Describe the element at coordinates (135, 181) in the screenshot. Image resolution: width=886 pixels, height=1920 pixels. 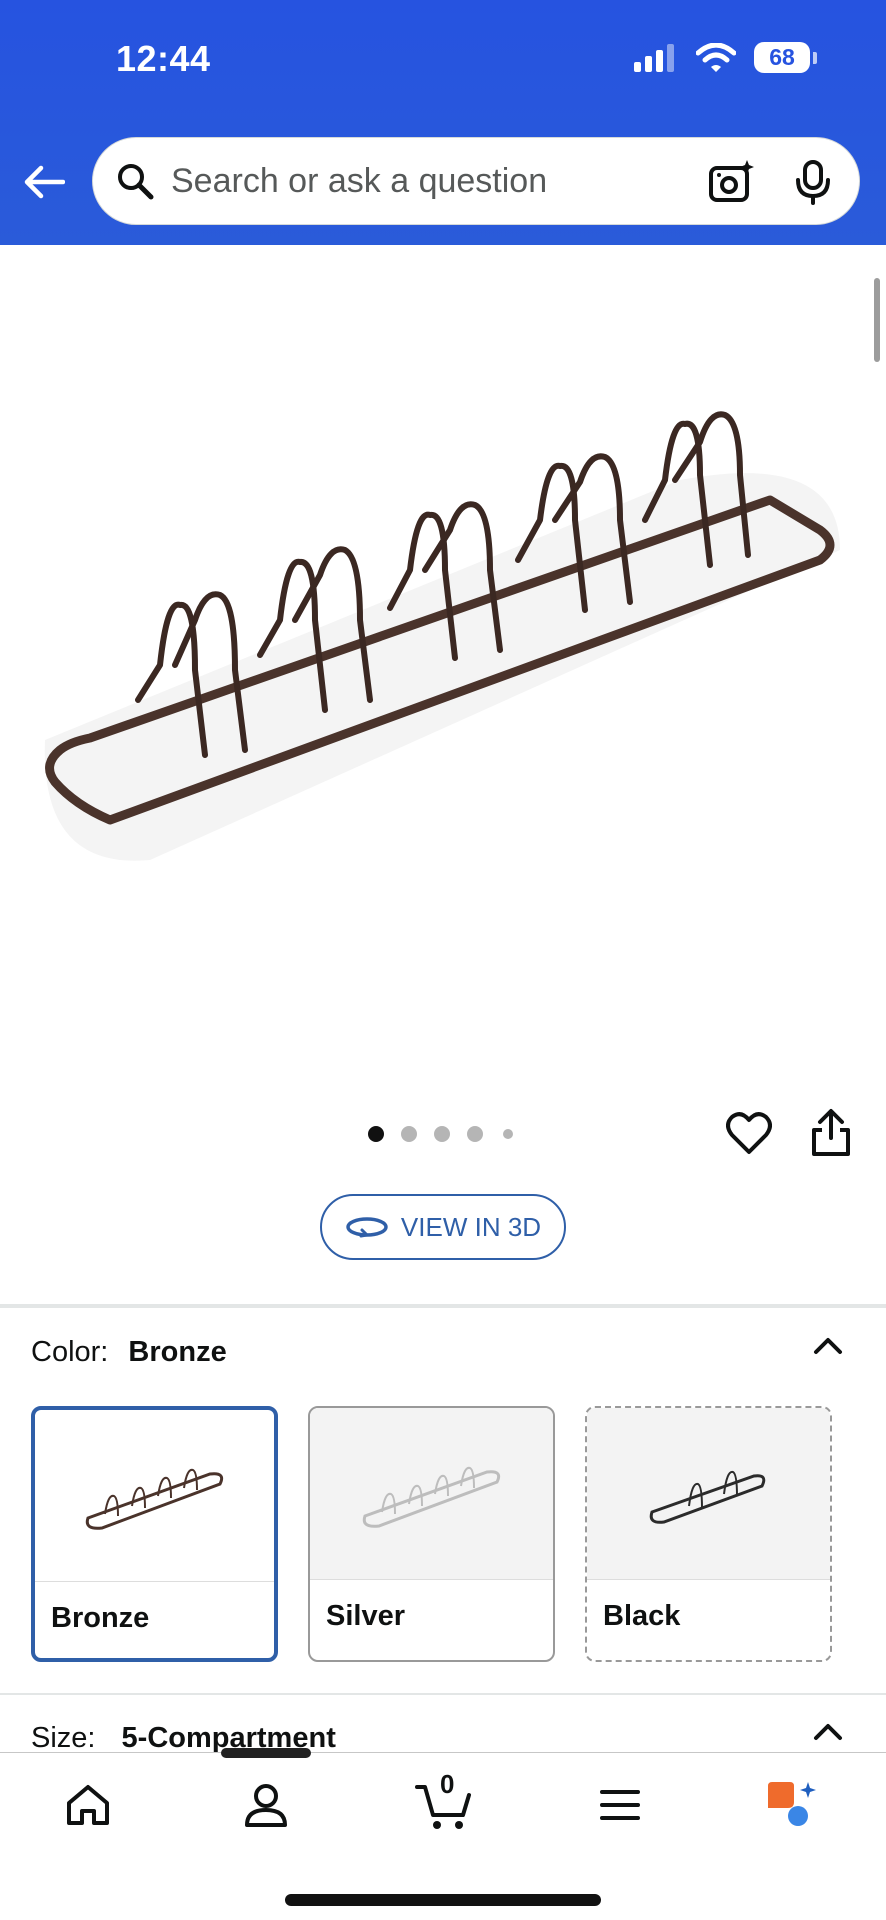
I see `search-icon` at that location.